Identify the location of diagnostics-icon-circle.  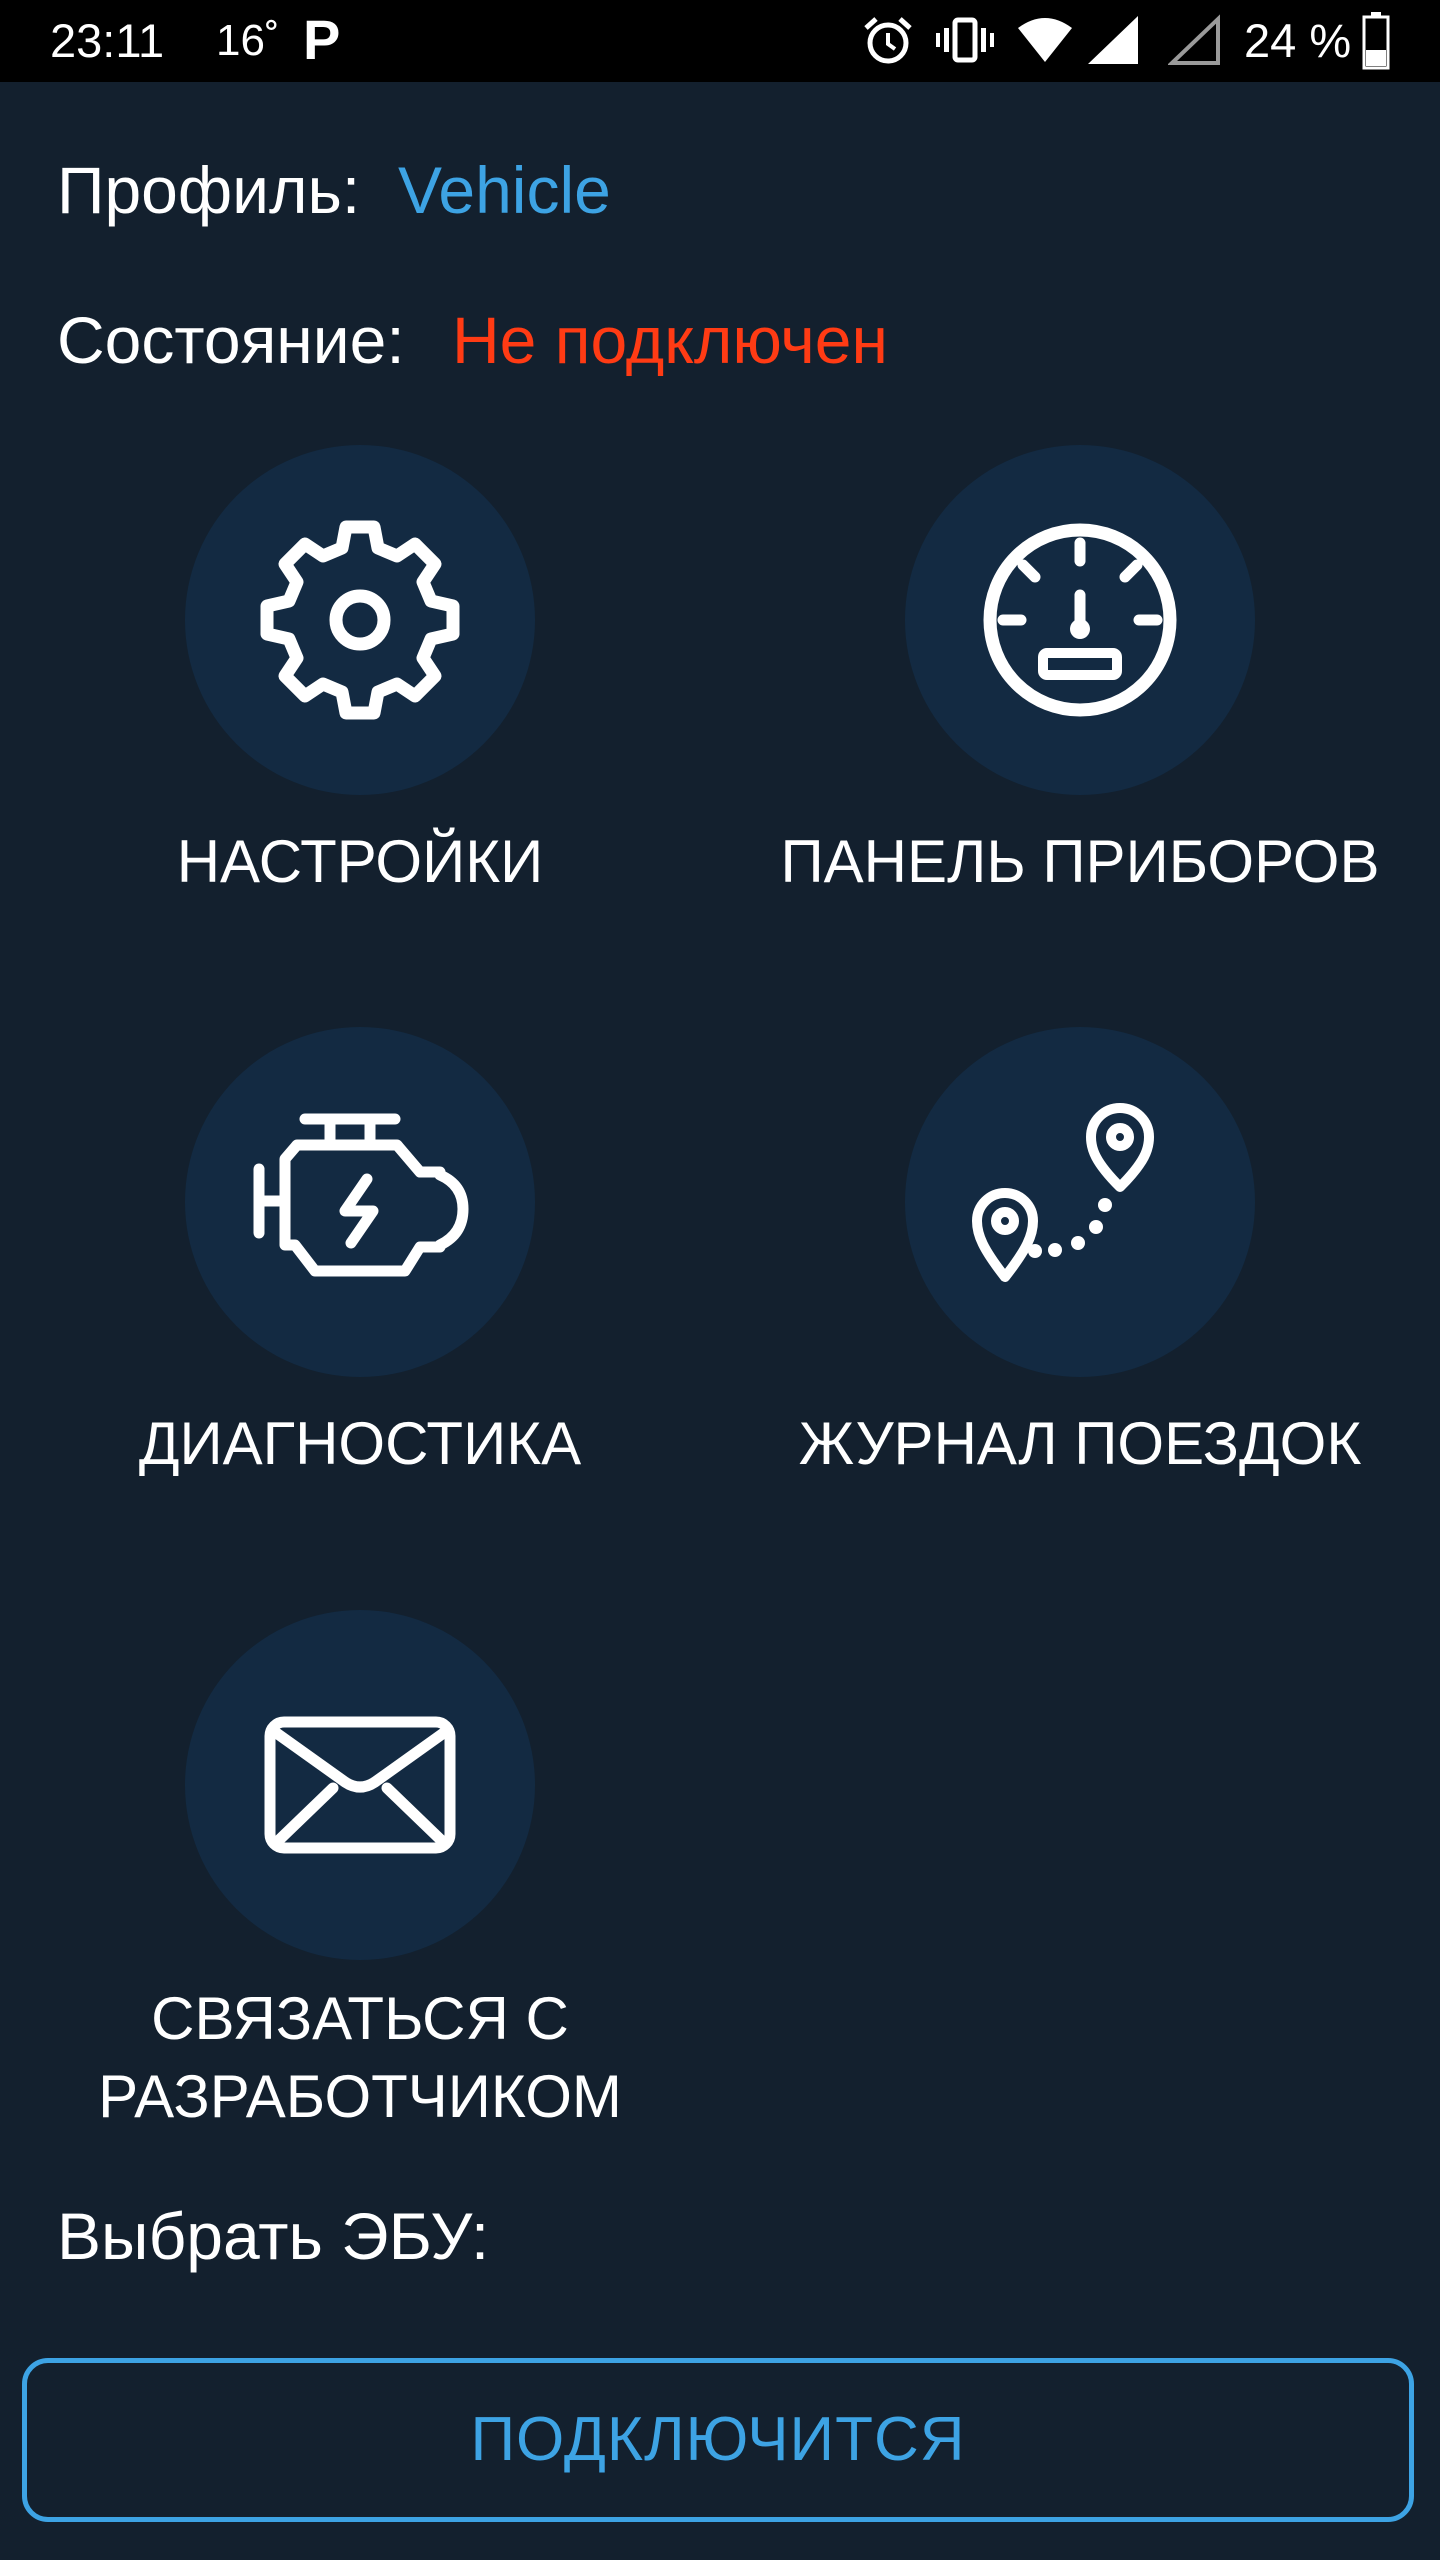
(360, 1202).